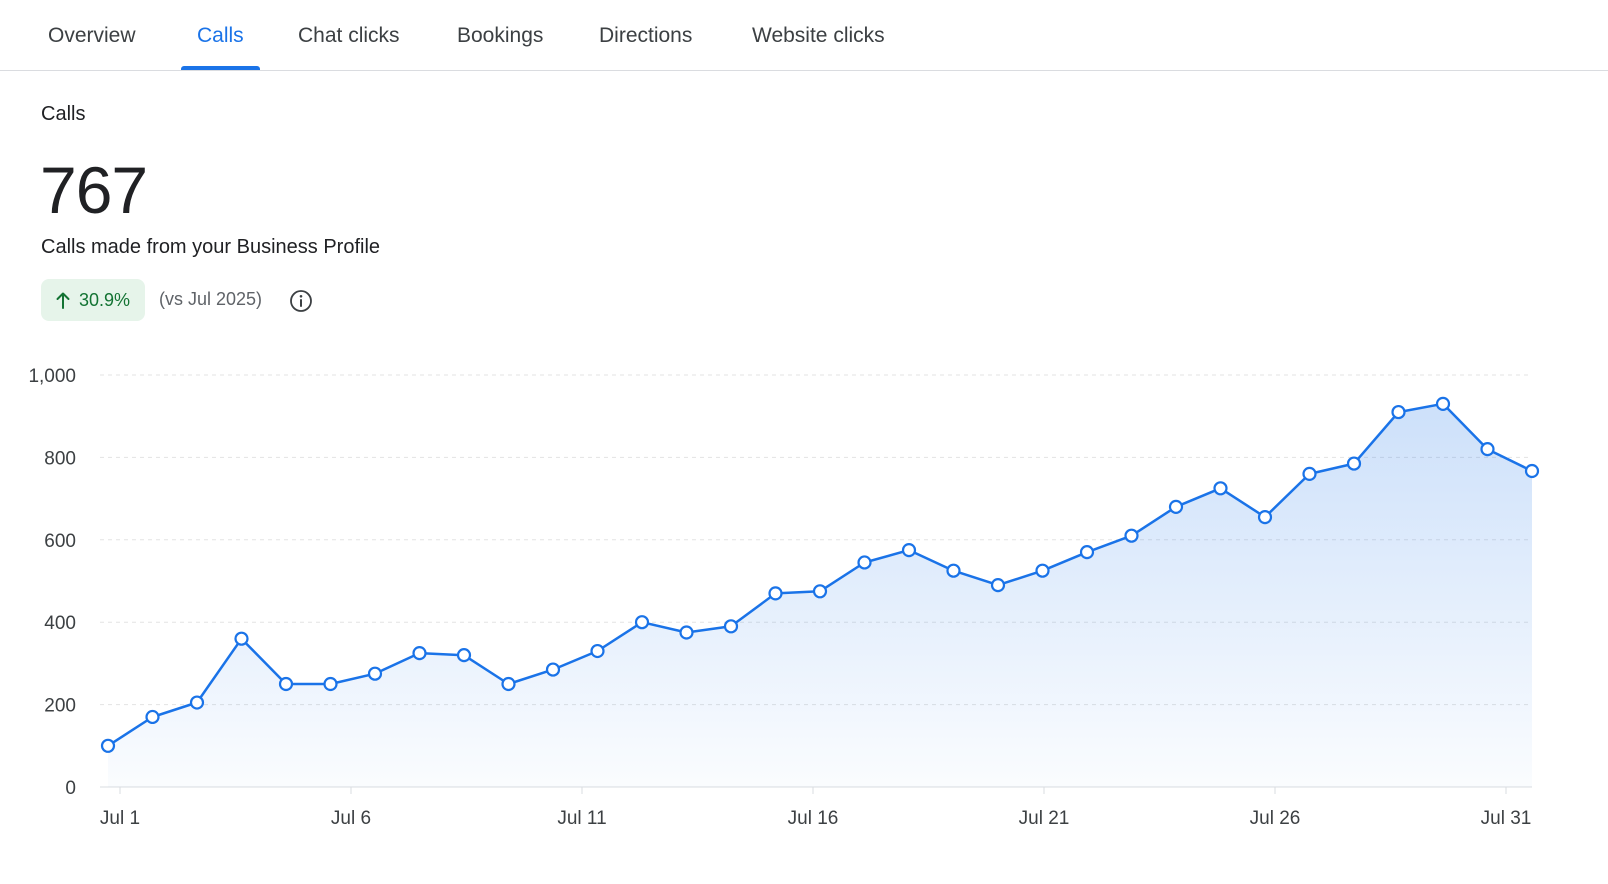 The image size is (1608, 884). I want to click on info-icon, so click(301, 301).